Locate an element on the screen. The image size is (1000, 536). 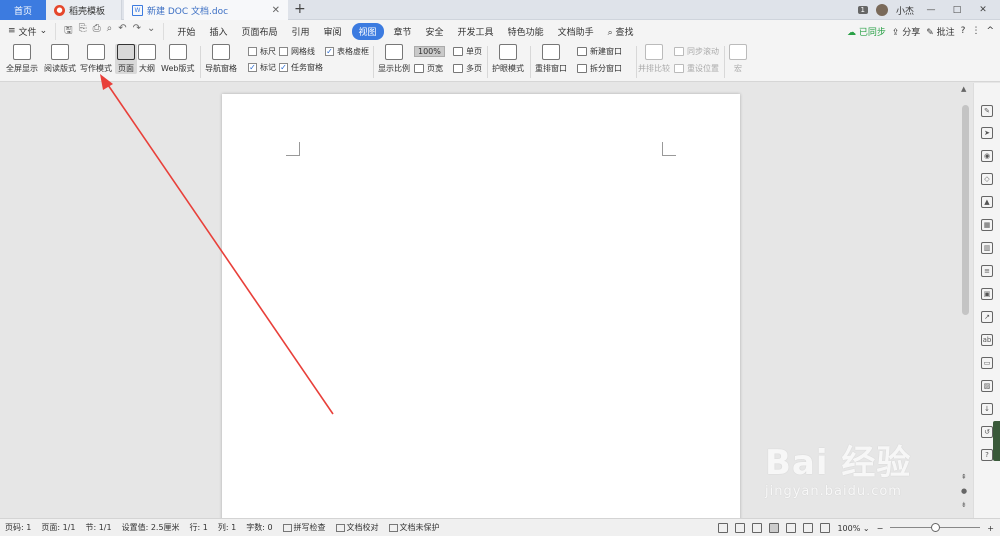
archive-icon: ▭ is located at coordinates (987, 363).